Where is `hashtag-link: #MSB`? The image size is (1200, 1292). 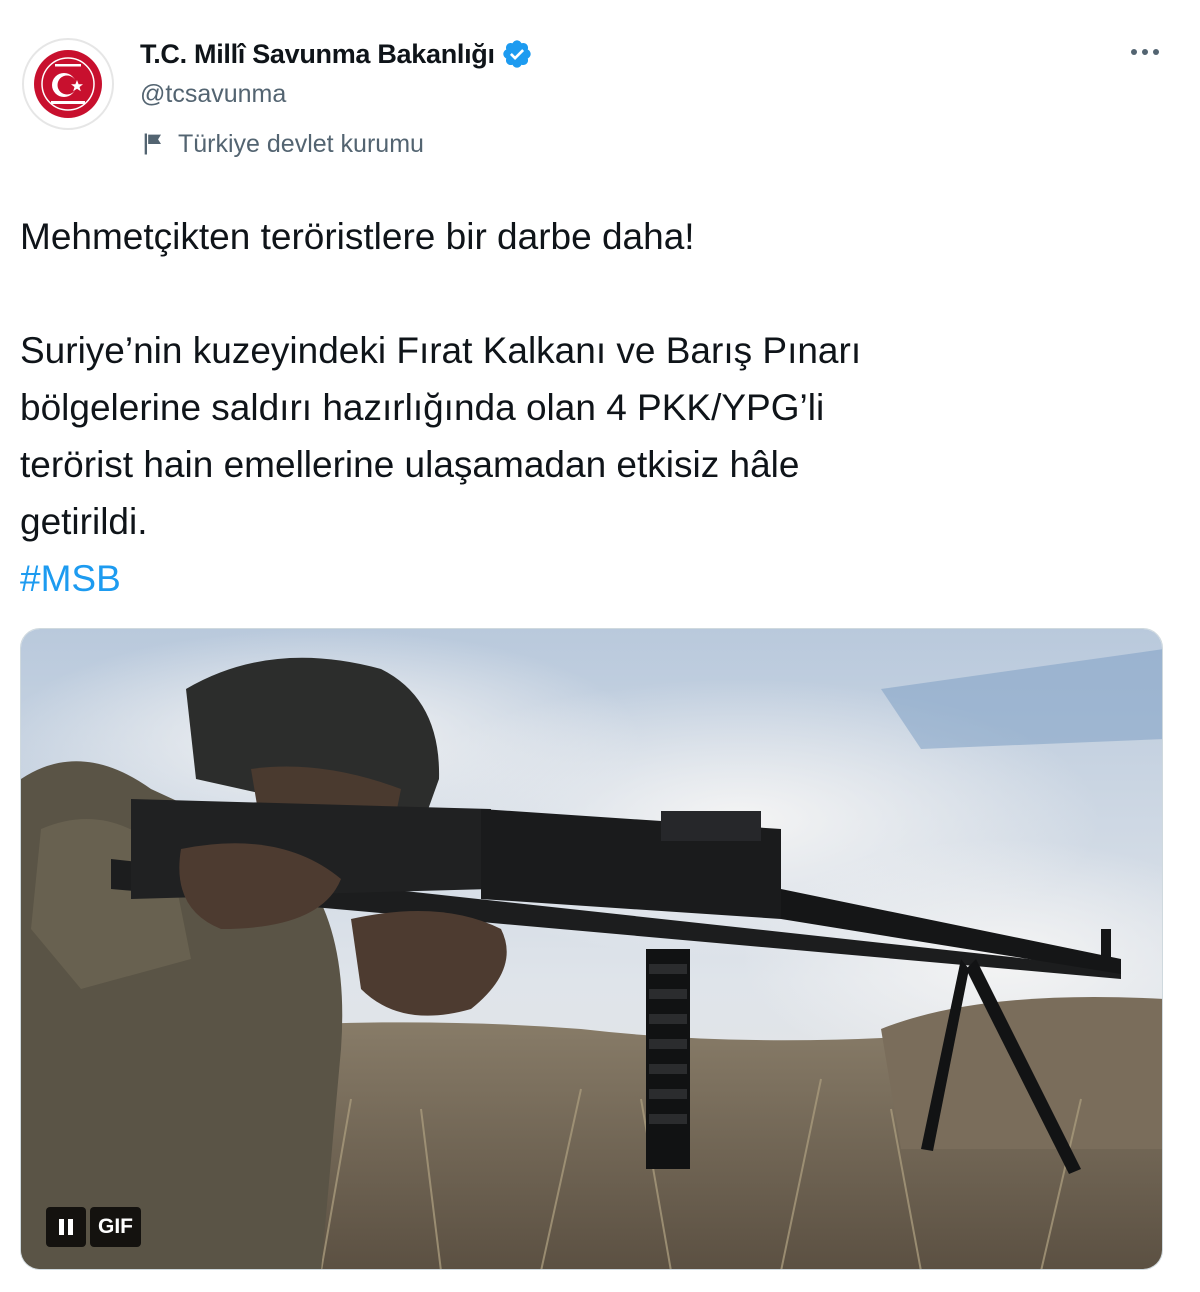
hashtag-link: #MSB is located at coordinates (70, 578).